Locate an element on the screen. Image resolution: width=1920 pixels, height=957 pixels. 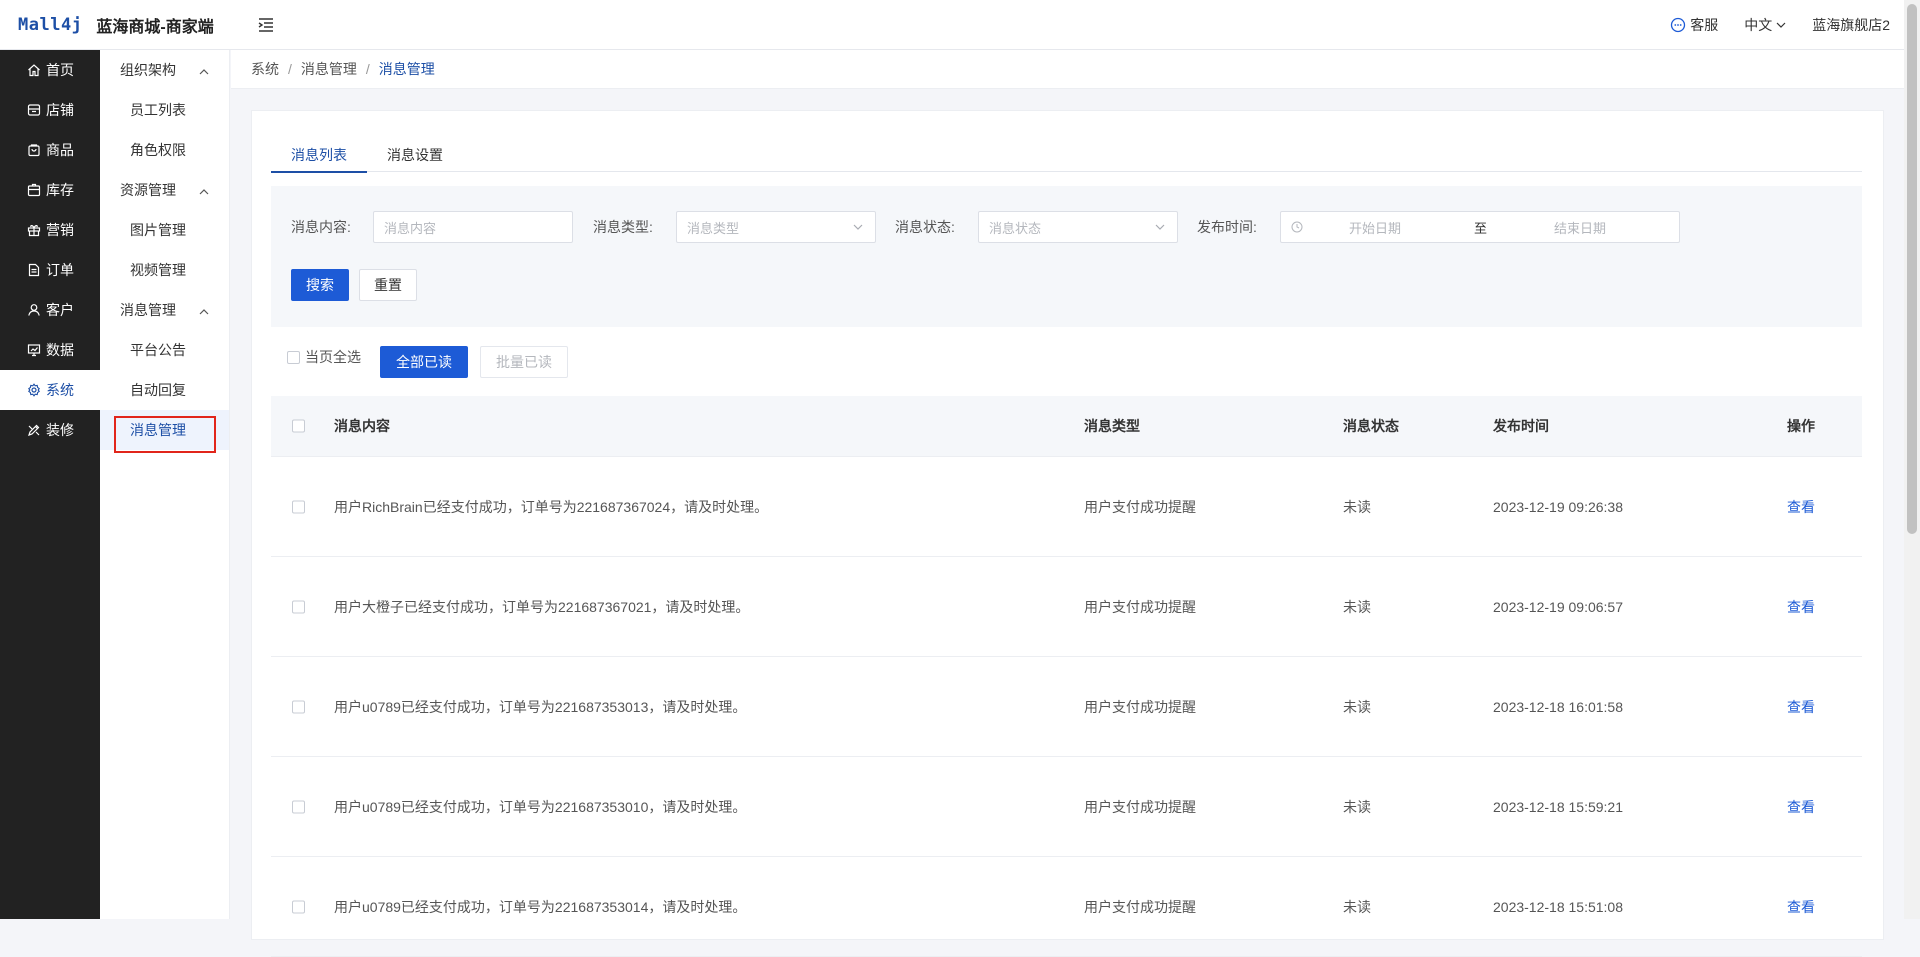
nav-item-5: 订单 is located at coordinates (50, 270).